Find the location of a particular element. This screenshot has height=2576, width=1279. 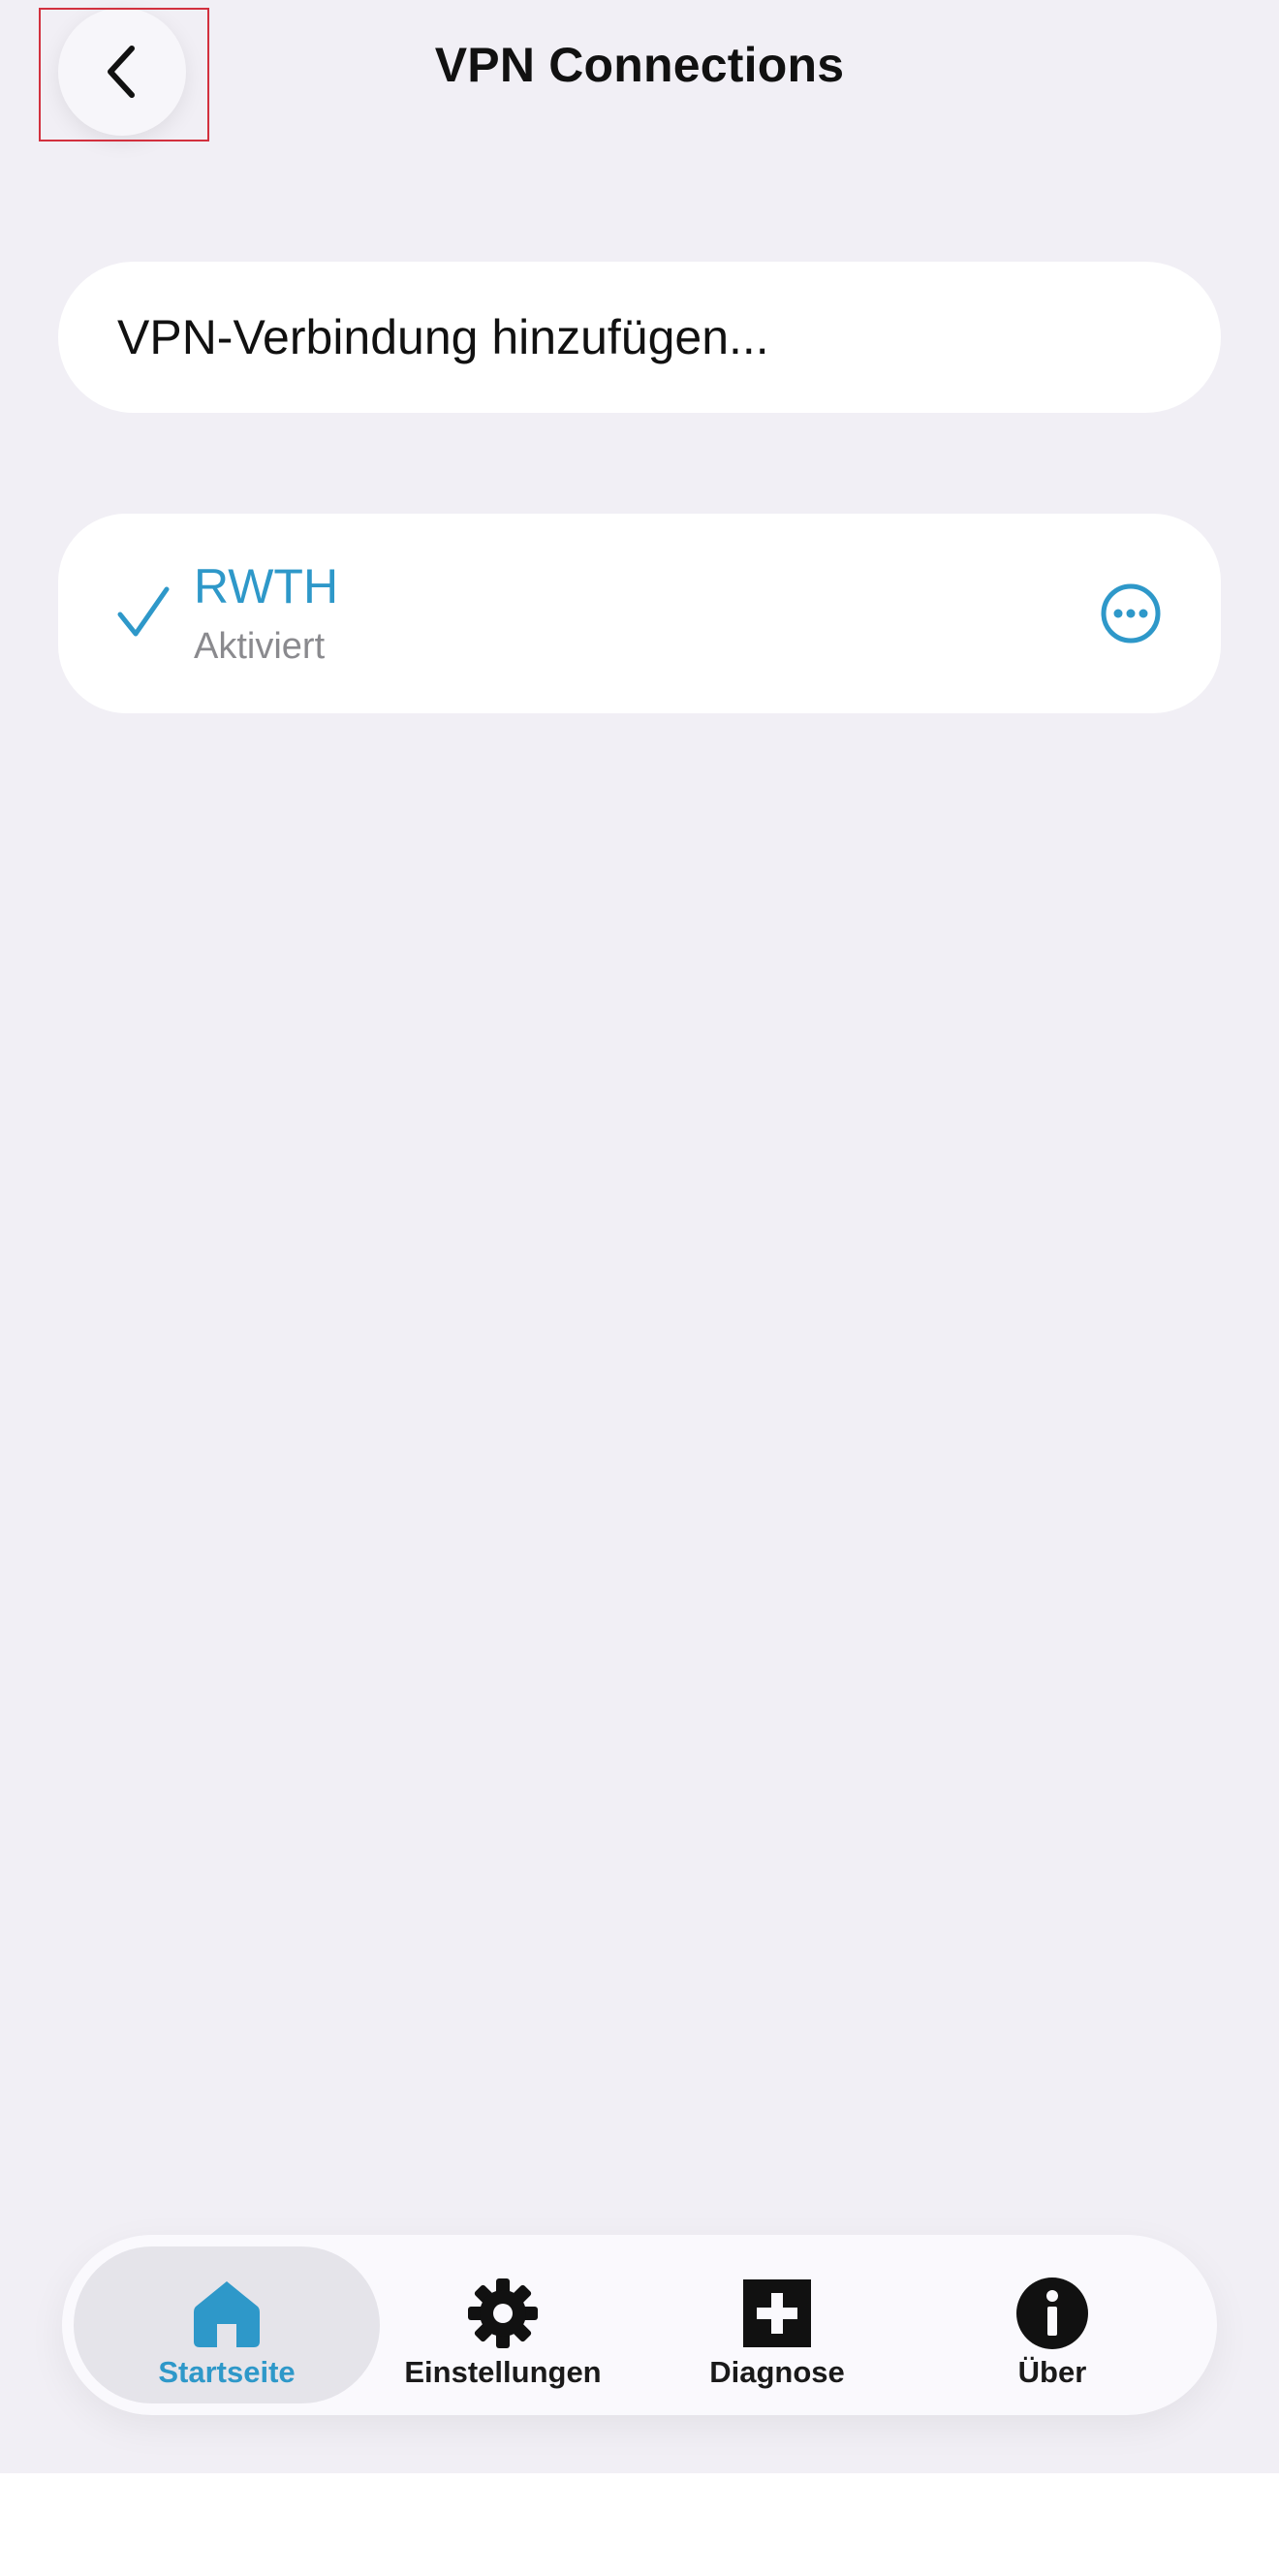

info-circle-icon is located at coordinates (1052, 2313).